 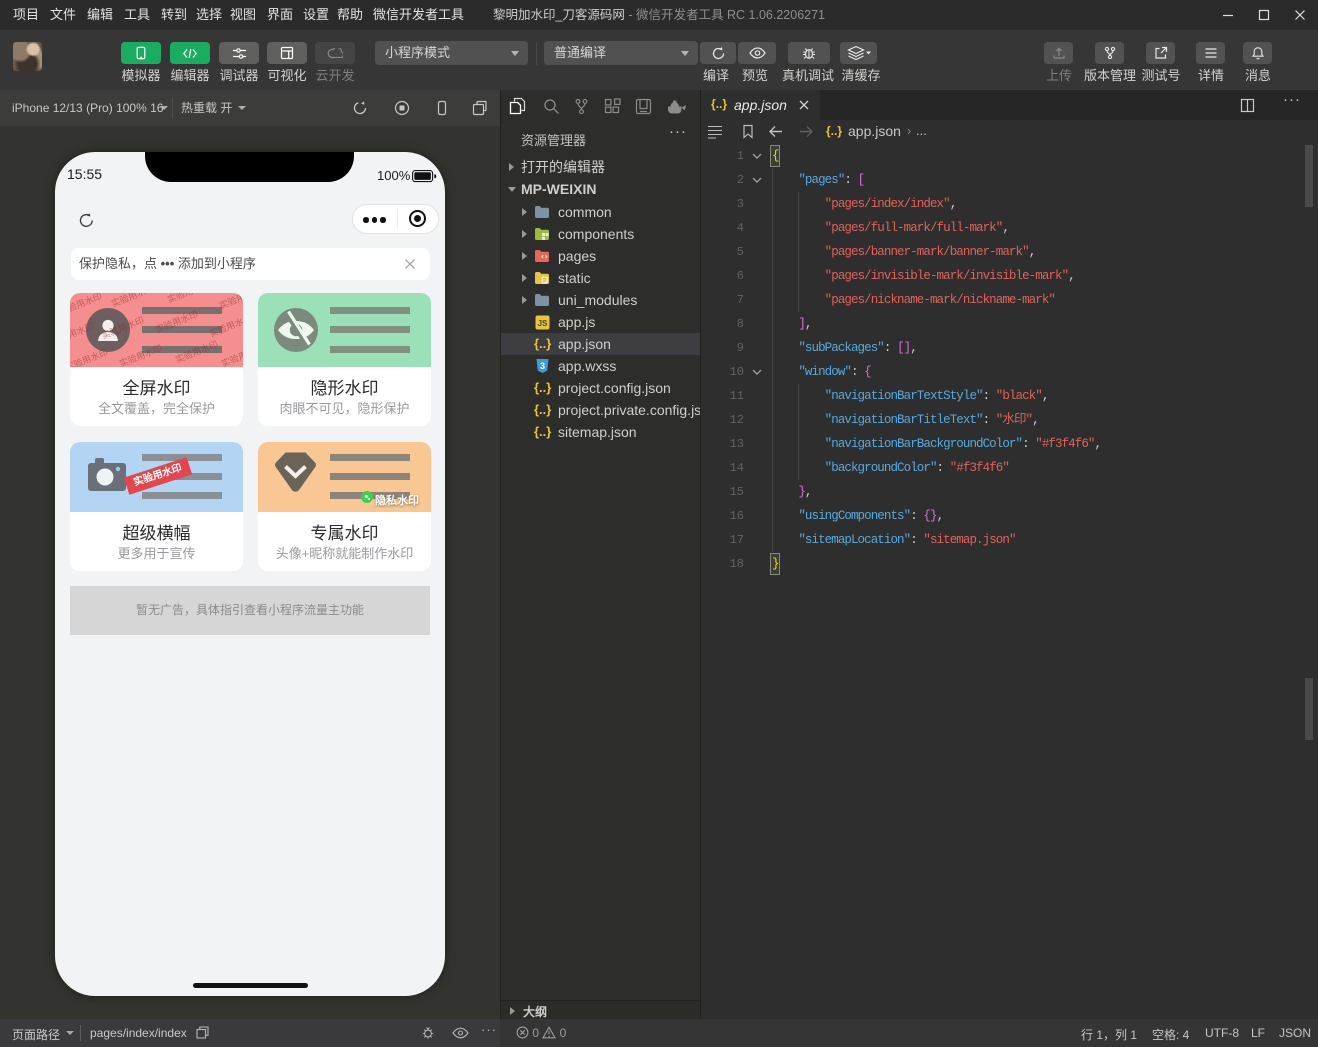 What do you see at coordinates (542, 366) in the screenshot?
I see `svg-text: 3` at bounding box center [542, 366].